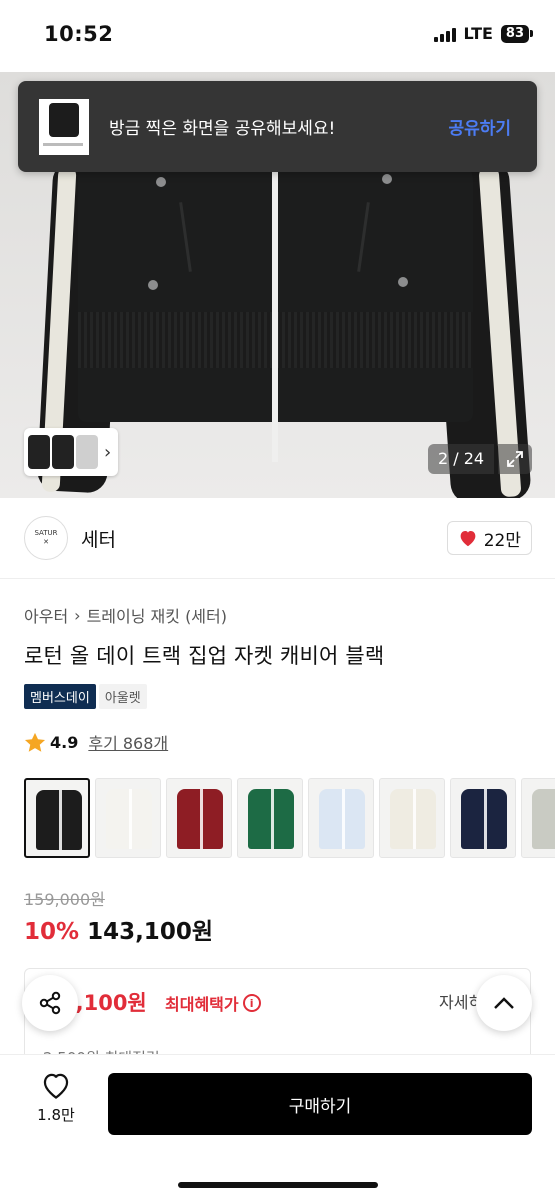 The image size is (555, 1200). I want to click on rating-row: 4.9 후기 868개, so click(96, 742).